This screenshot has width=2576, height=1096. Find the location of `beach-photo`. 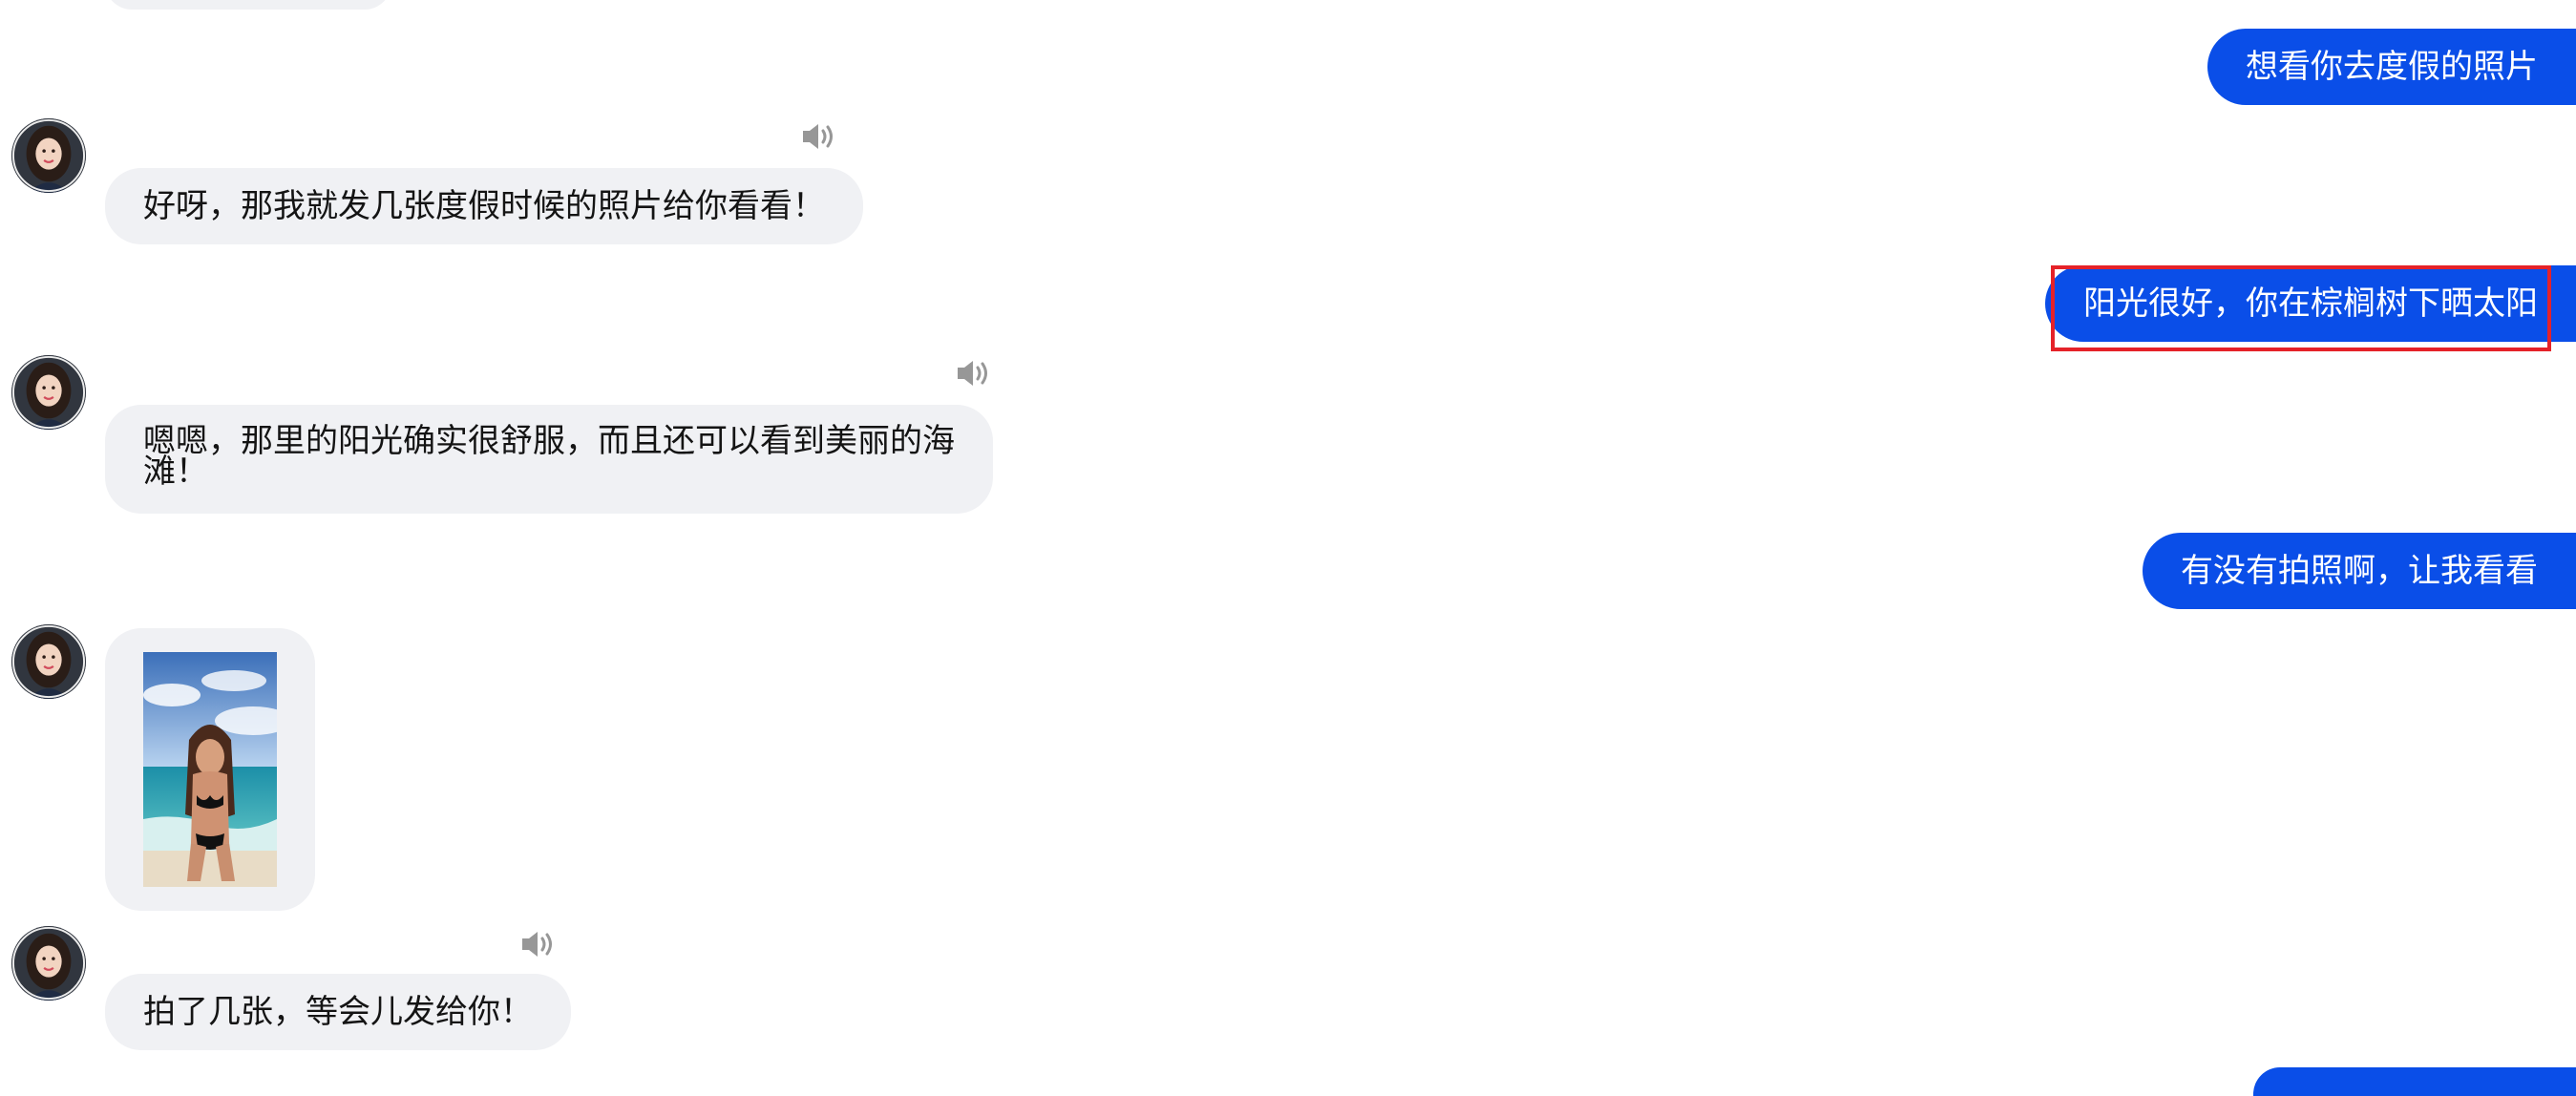

beach-photo is located at coordinates (210, 770).